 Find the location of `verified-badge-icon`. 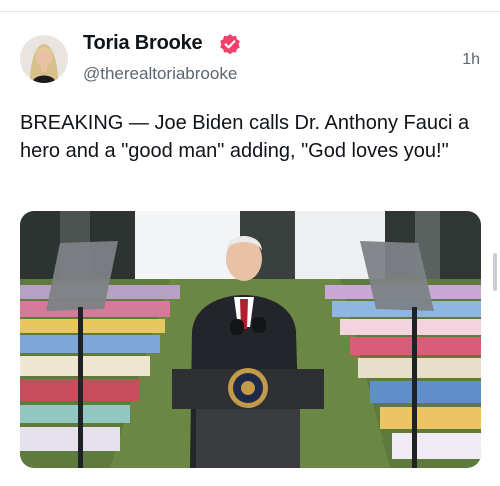

verified-badge-icon is located at coordinates (230, 44).